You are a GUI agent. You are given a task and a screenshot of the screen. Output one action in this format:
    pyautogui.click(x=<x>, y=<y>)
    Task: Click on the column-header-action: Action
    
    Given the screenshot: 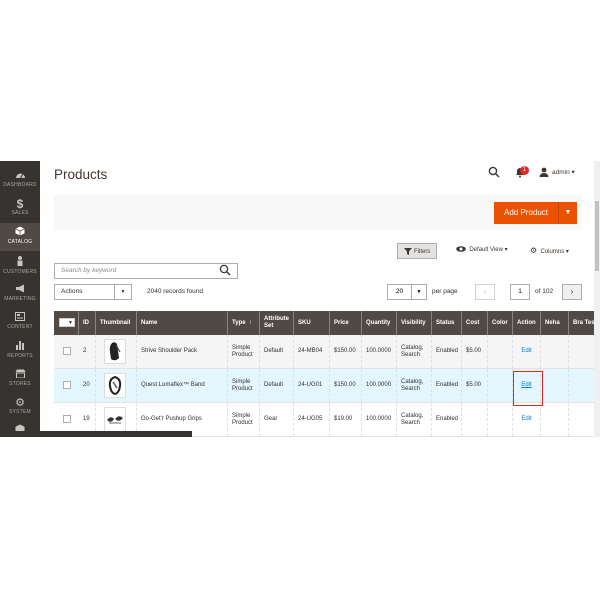 What is the action you would take?
    pyautogui.click(x=527, y=323)
    